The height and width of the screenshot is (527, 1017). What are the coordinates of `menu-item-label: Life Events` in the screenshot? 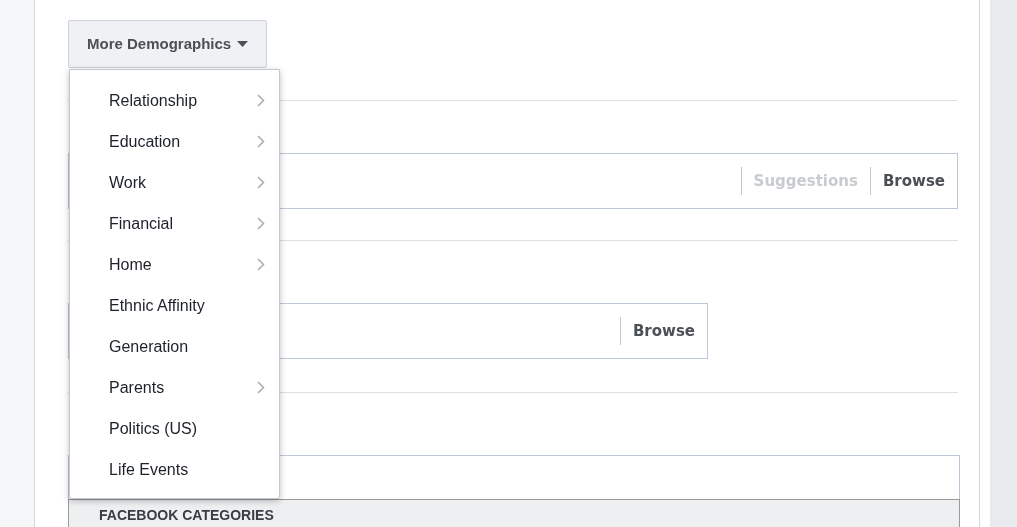 It's located at (149, 469).